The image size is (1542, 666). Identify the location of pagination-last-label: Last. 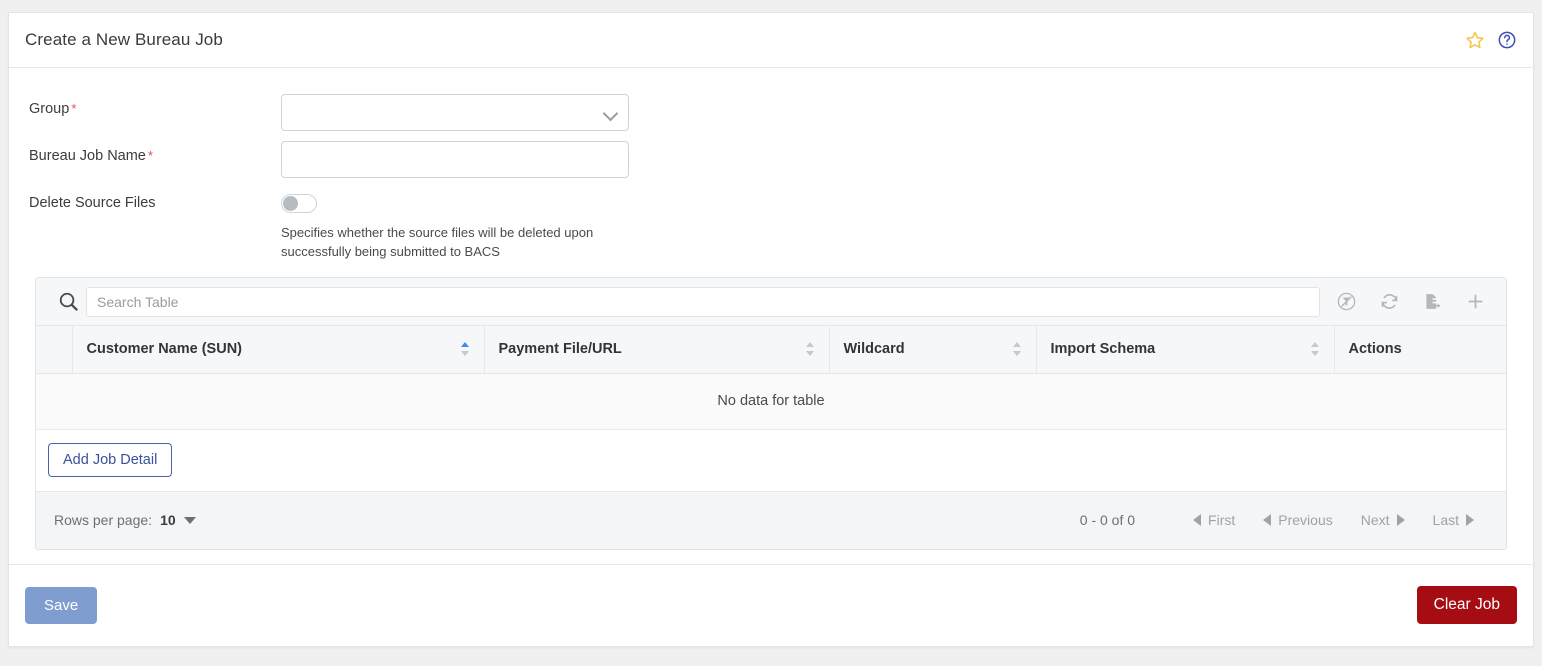
(1445, 520).